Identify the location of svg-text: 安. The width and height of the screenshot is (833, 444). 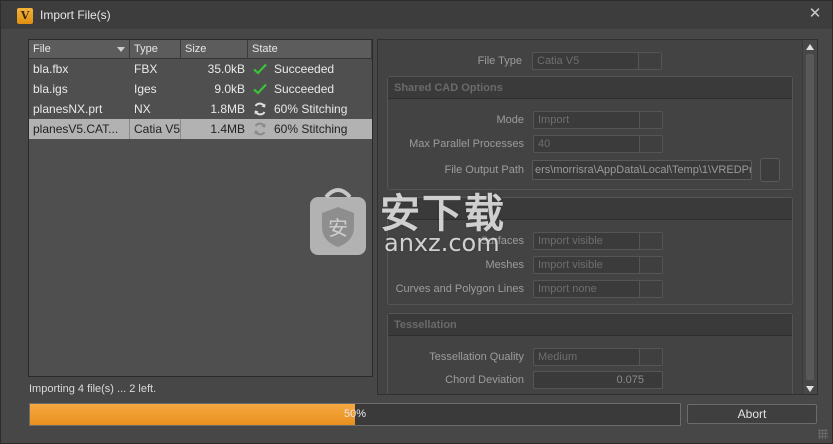
(338, 228).